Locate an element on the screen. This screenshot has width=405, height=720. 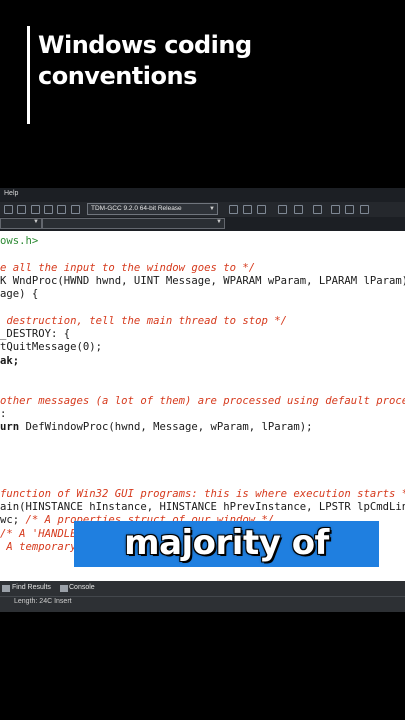
code-line: ak; is located at coordinates (9, 361).